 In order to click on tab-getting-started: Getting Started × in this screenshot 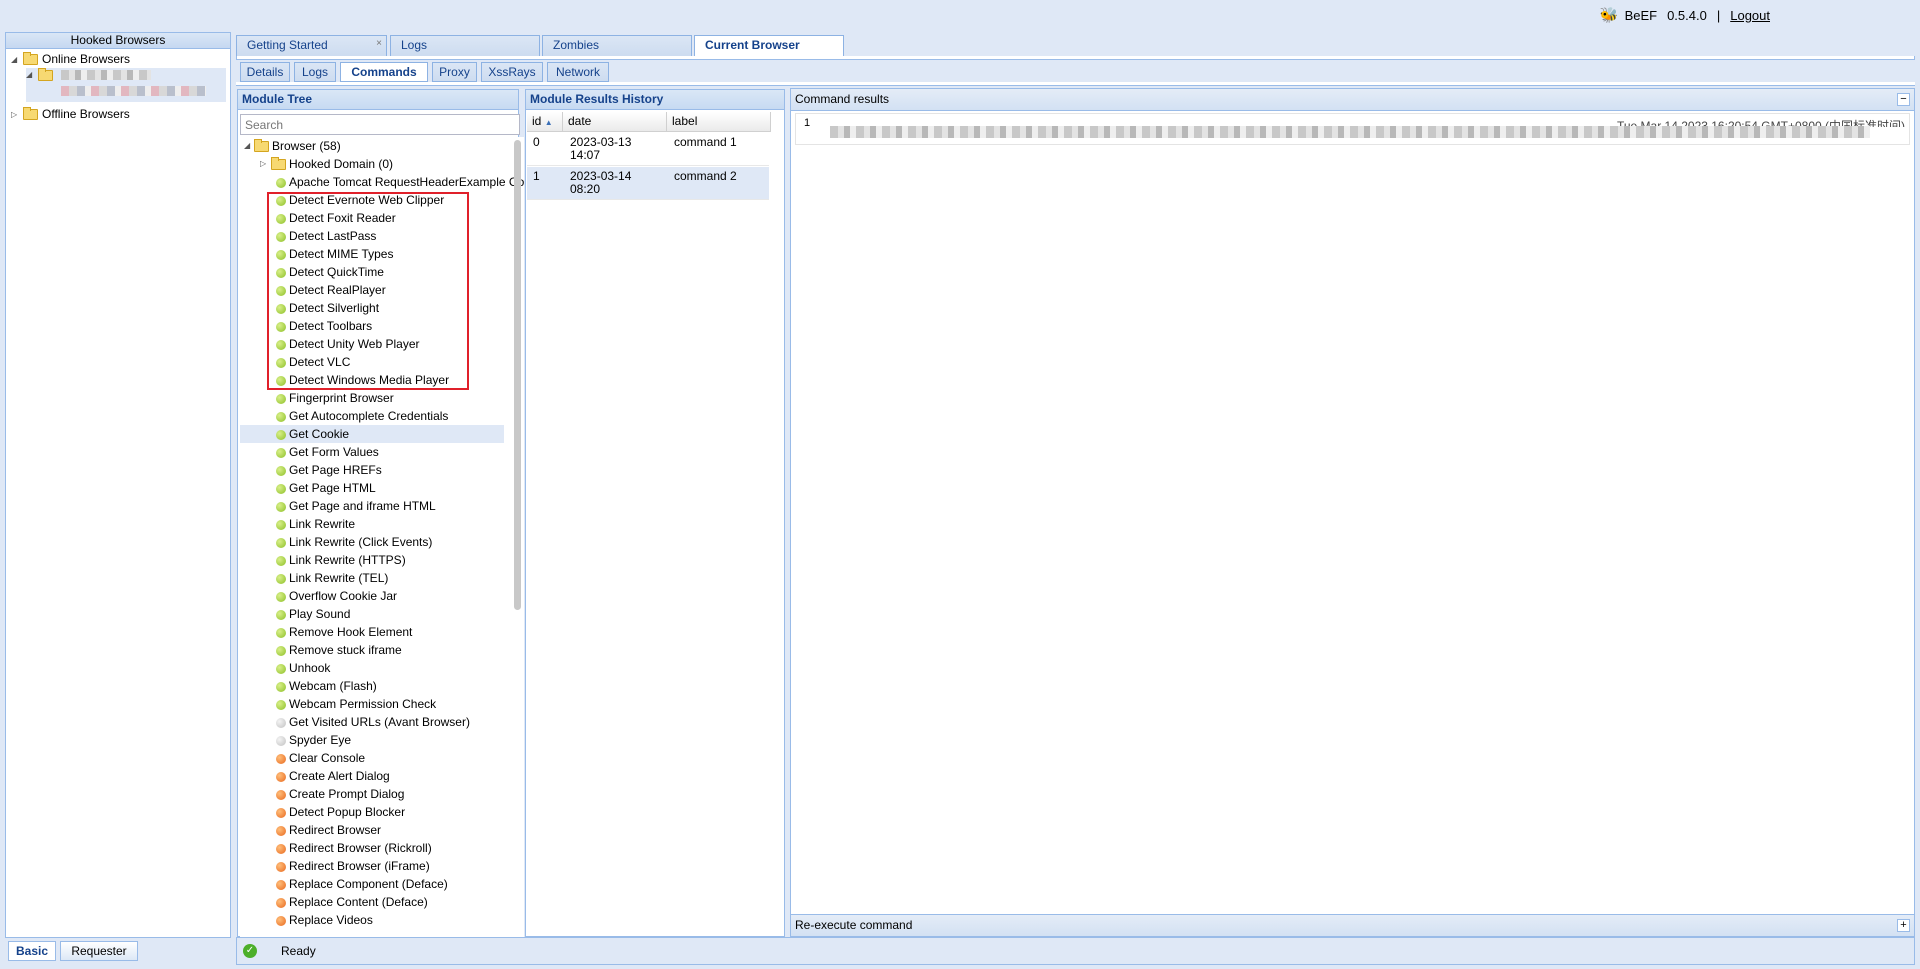, I will do `click(311, 45)`.